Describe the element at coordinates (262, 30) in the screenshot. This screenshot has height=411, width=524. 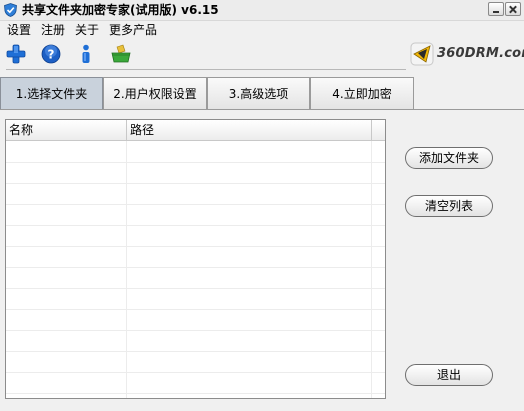
I see `menu-bar: 设置 注册 关于 更多产品` at that location.